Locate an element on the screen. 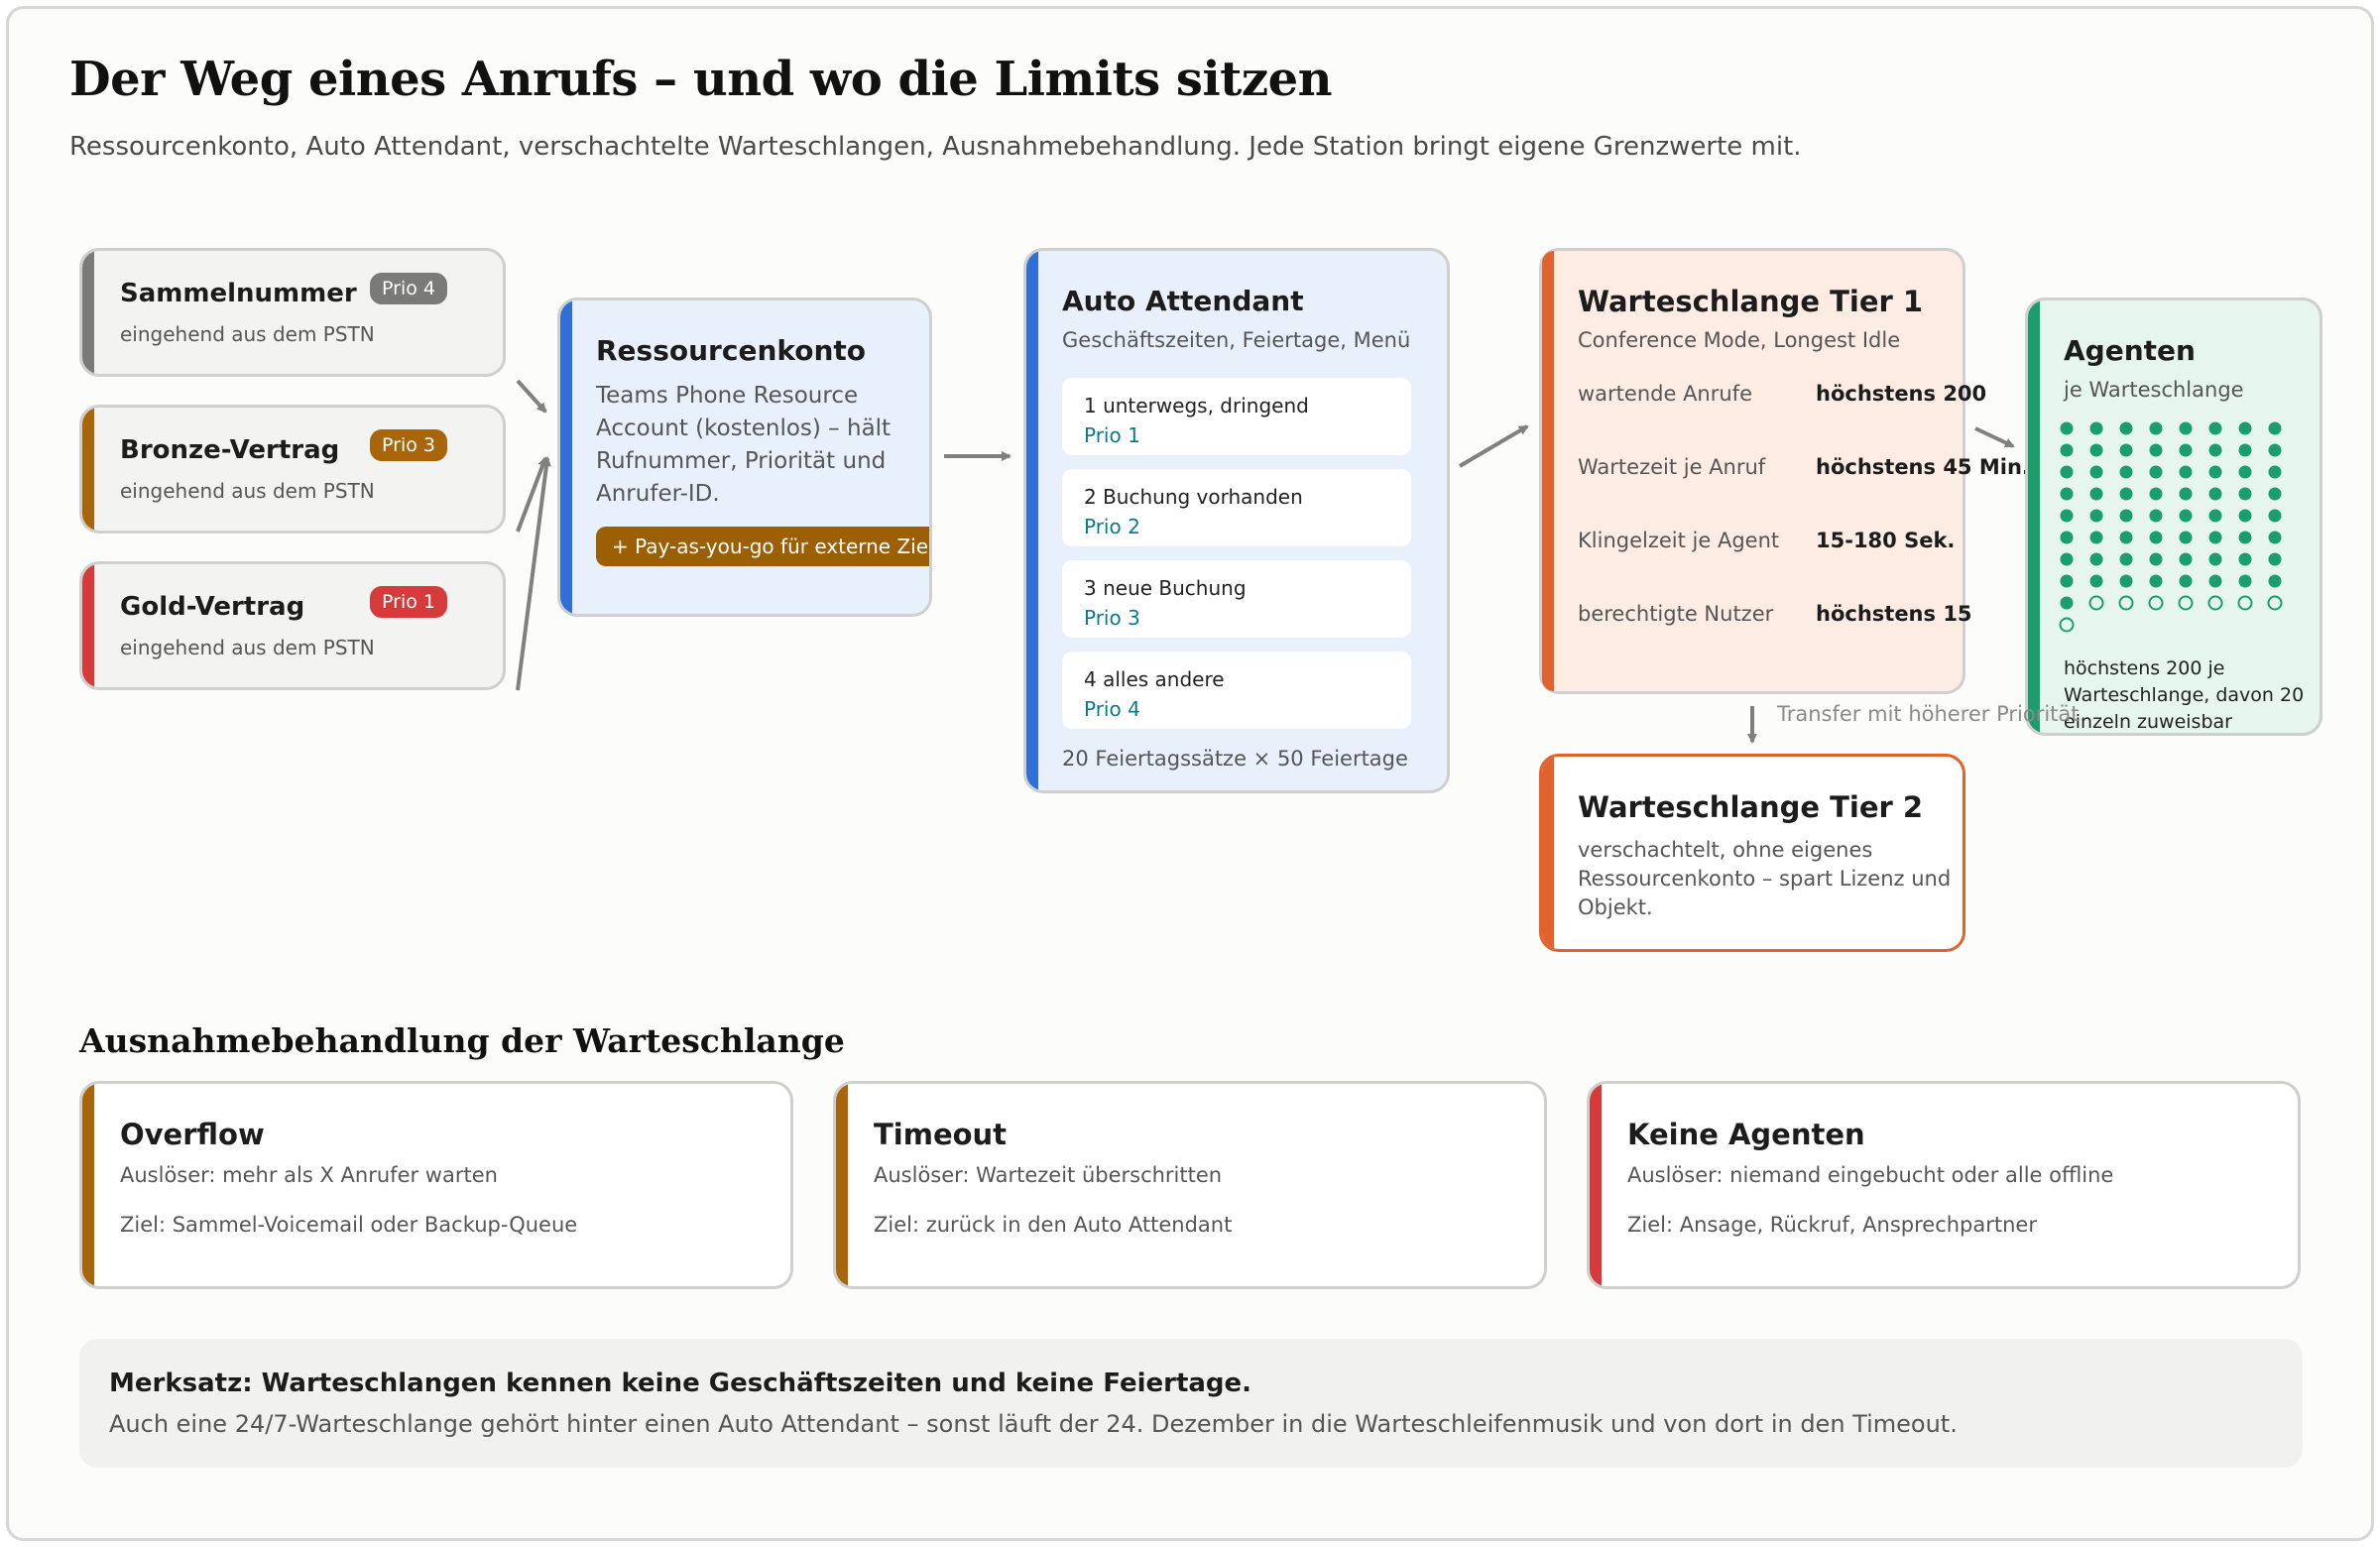  agents-title: Agenten is located at coordinates (2130, 350).